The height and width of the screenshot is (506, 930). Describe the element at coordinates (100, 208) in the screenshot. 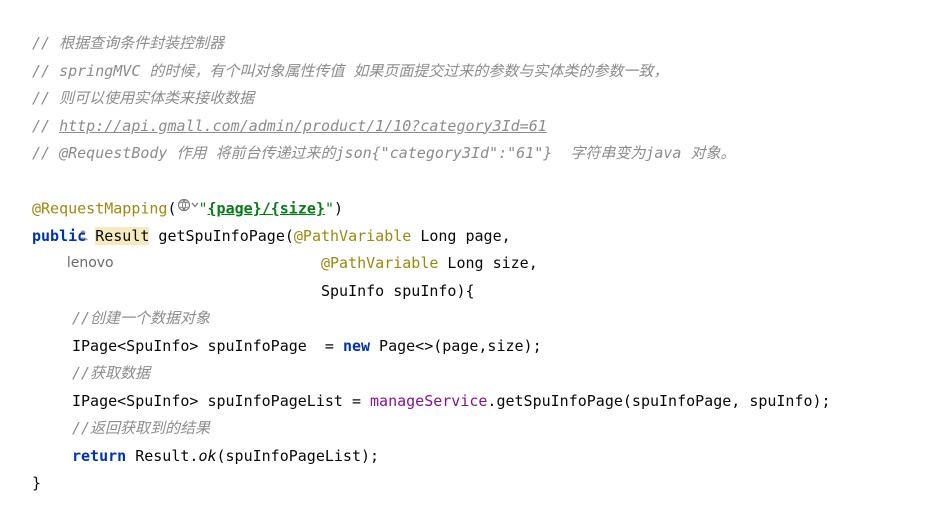

I see `request-mapping-annotation: @RequestMapping` at that location.